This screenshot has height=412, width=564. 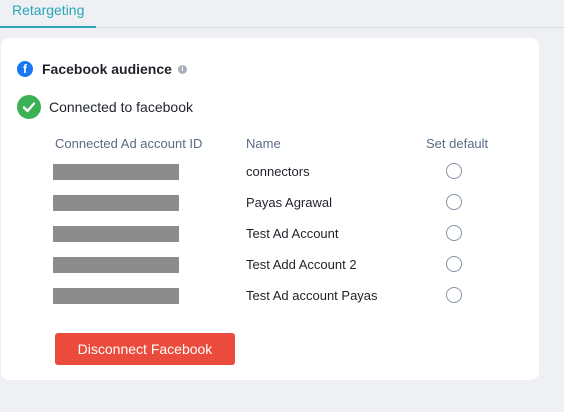 I want to click on column-header-name: Name, so click(x=263, y=143).